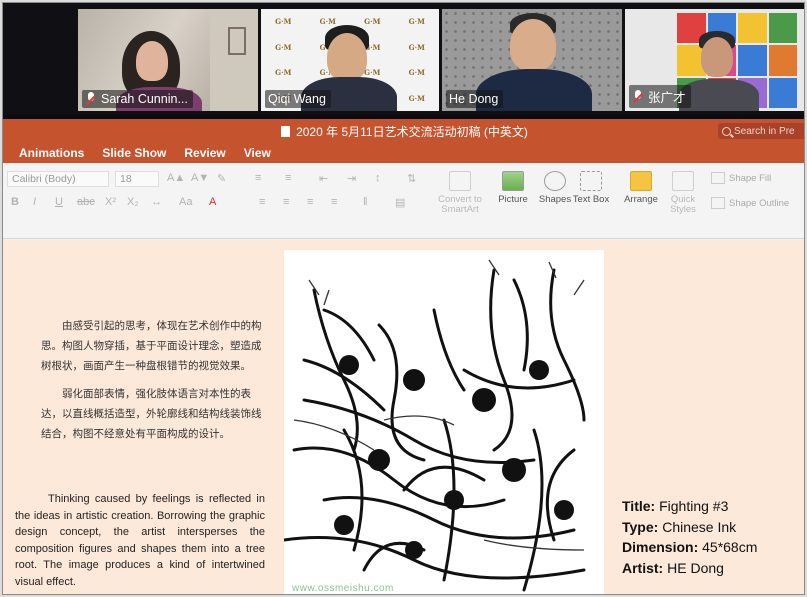  Describe the element at coordinates (51, 153) in the screenshot. I see `tab-animations: Animations` at that location.